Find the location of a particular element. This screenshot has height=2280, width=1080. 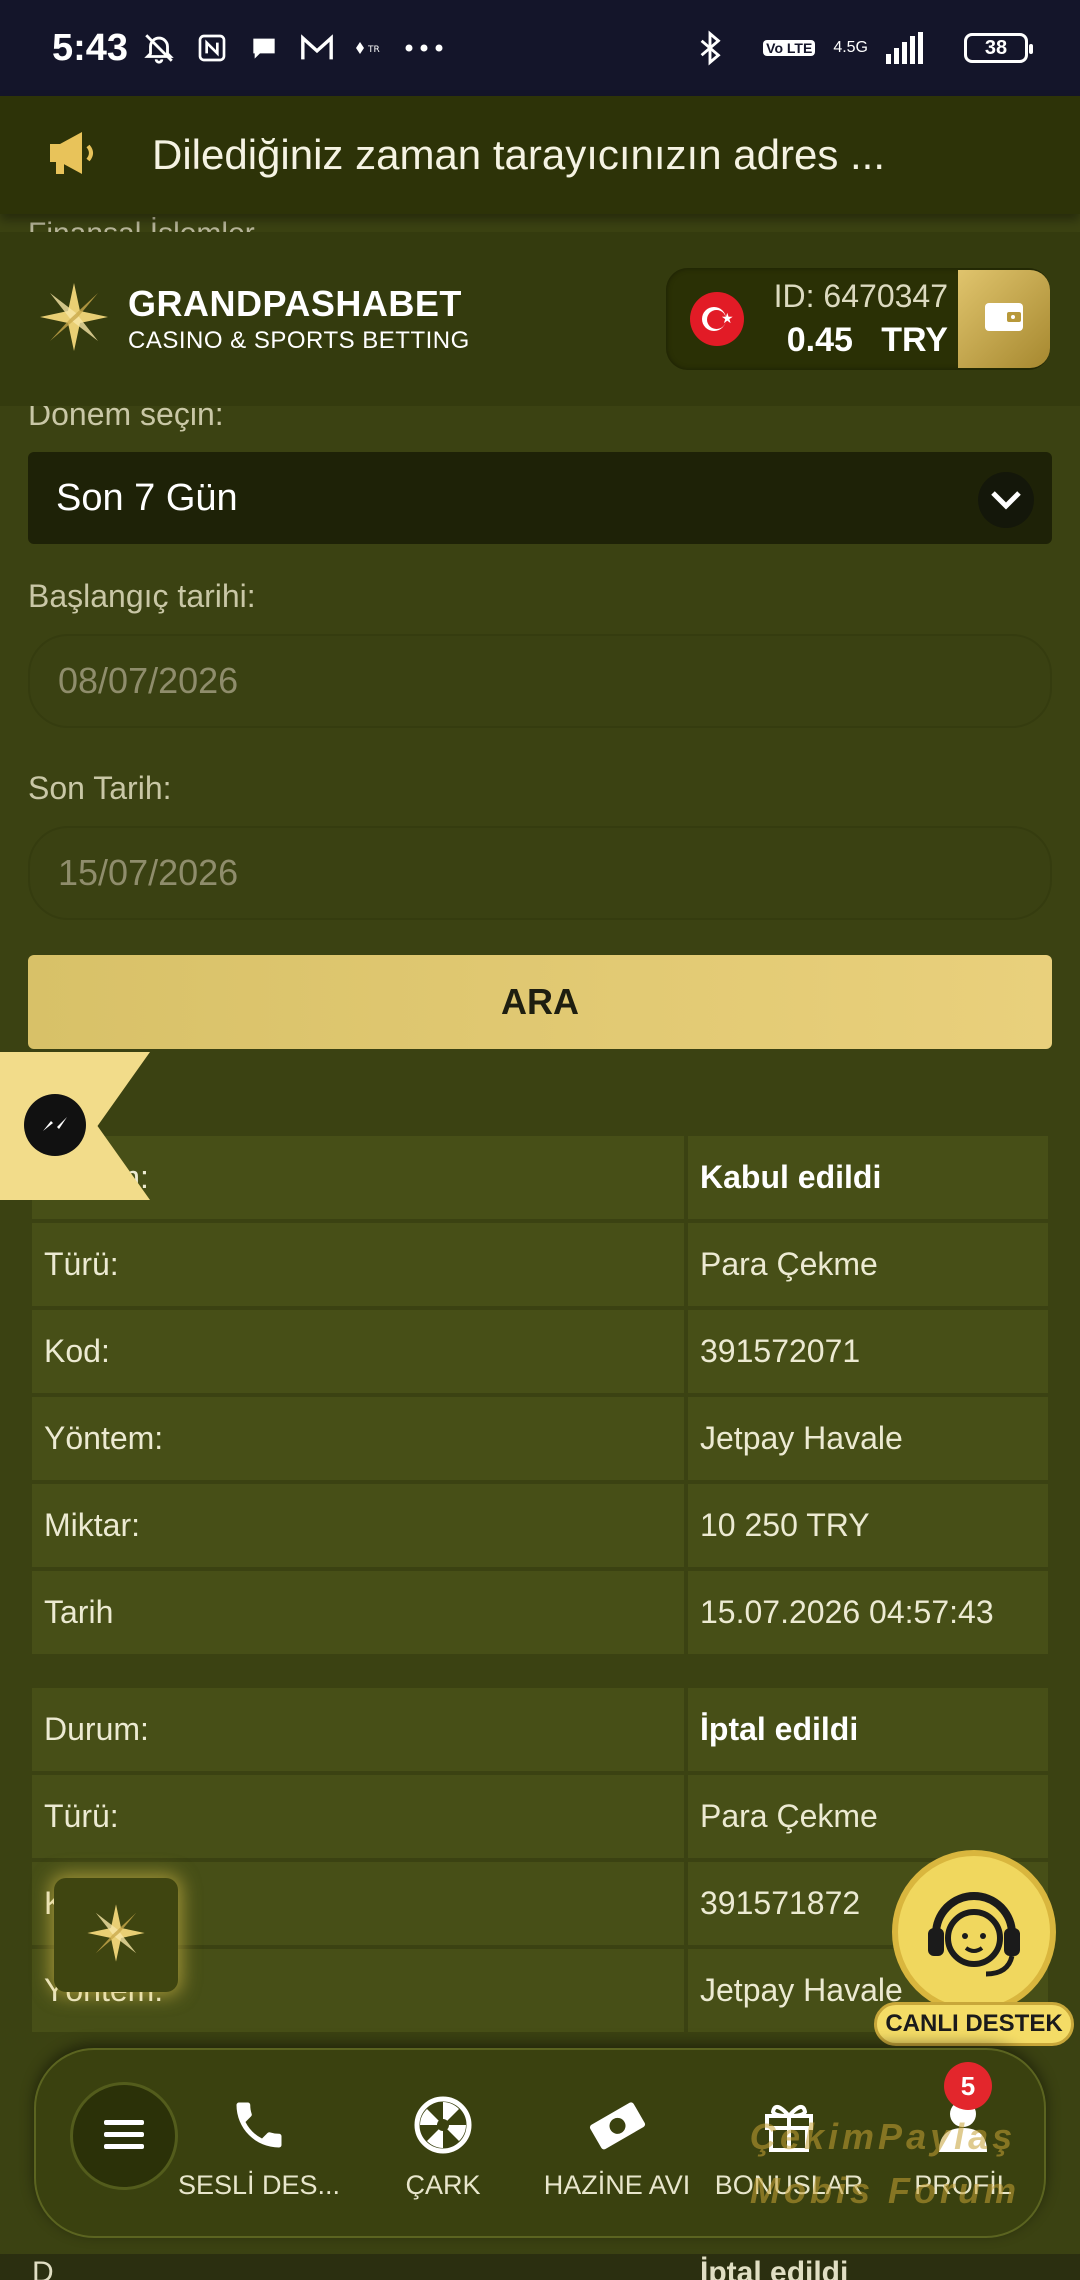

date-value: 15.07.2026 04:57:43 is located at coordinates (868, 1612).